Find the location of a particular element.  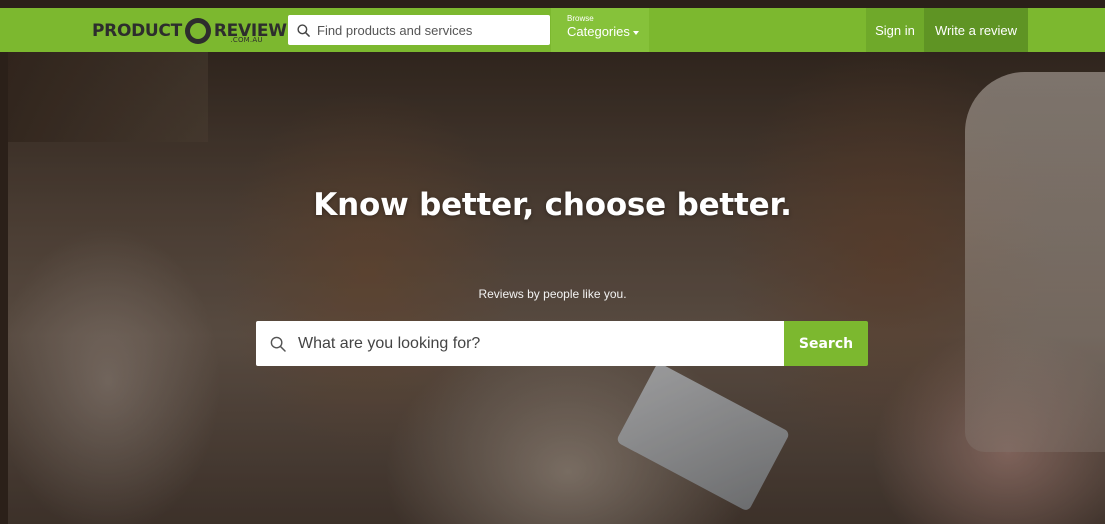

sign-in-button: Sign in is located at coordinates (895, 30).